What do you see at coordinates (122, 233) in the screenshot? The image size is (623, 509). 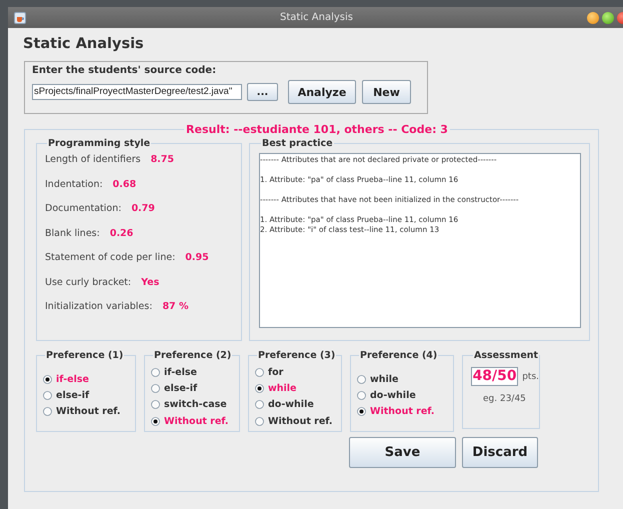 I see `metric-value: 0.26` at bounding box center [122, 233].